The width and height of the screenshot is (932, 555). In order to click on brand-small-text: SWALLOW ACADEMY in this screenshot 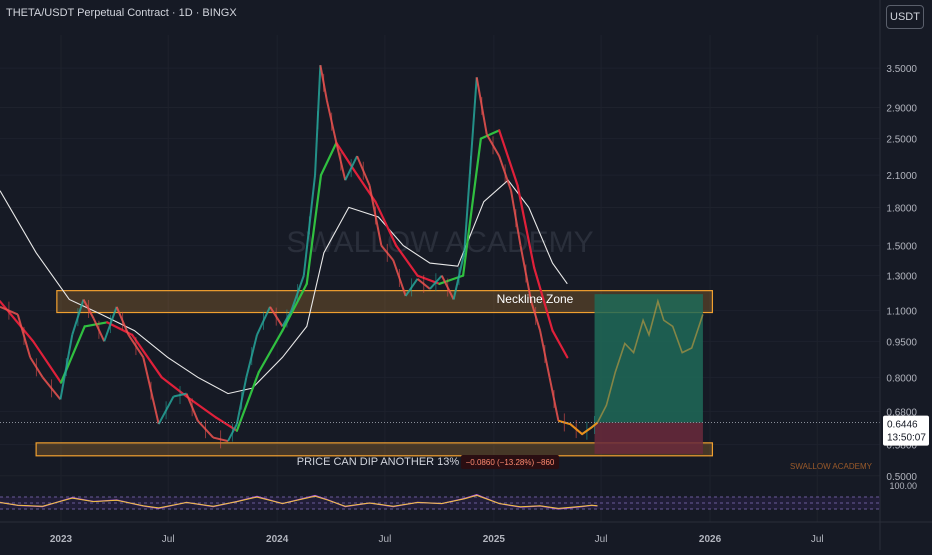, I will do `click(831, 466)`.